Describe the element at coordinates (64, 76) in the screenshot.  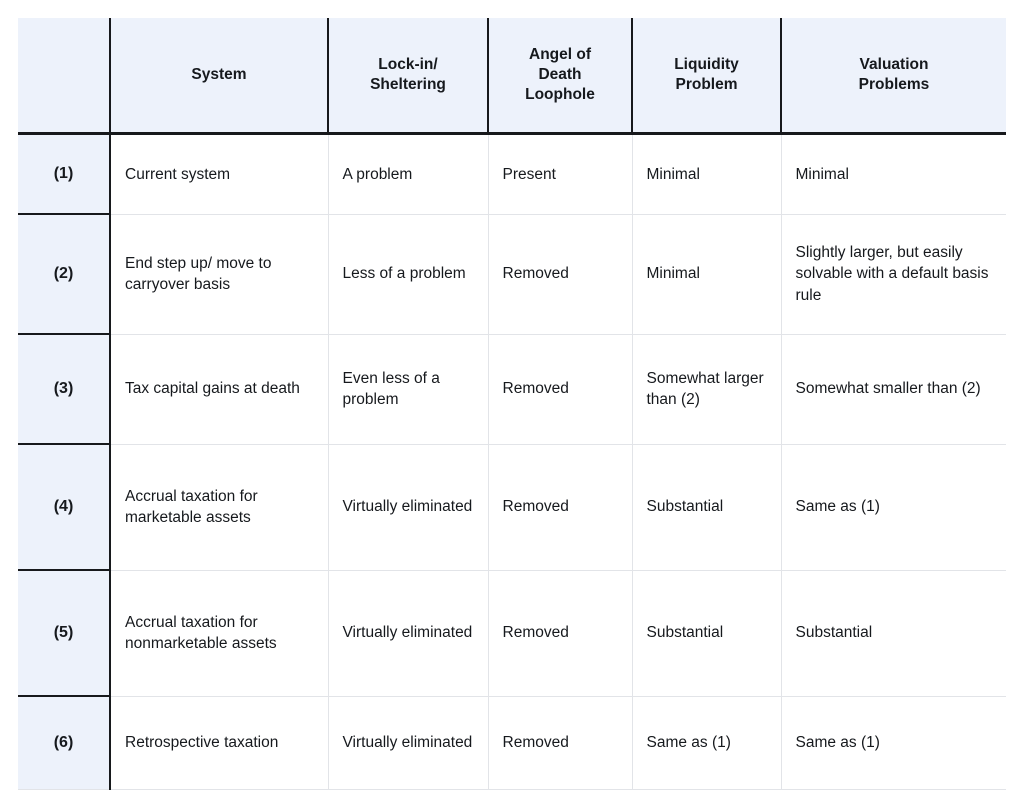
I see `column-header-rownumber` at that location.